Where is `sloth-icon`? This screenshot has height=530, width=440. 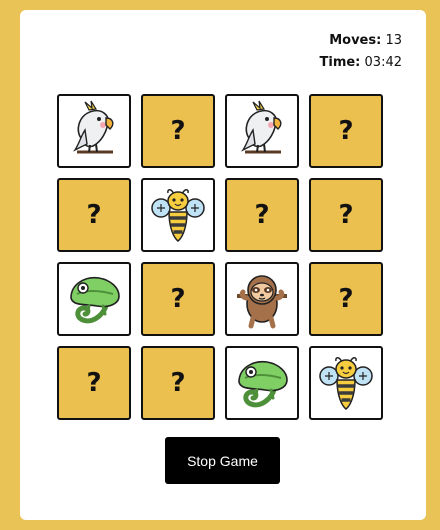 sloth-icon is located at coordinates (262, 299).